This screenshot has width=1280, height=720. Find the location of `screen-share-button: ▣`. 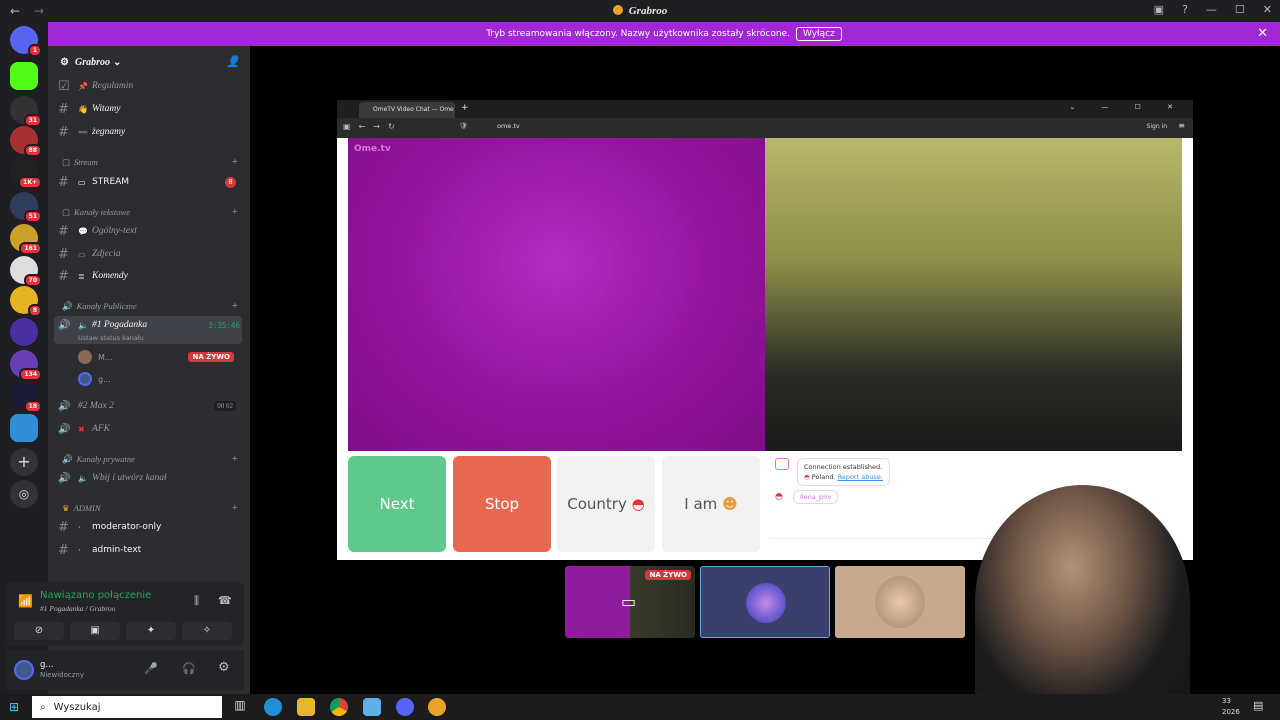

screen-share-button: ▣ is located at coordinates (95, 631).